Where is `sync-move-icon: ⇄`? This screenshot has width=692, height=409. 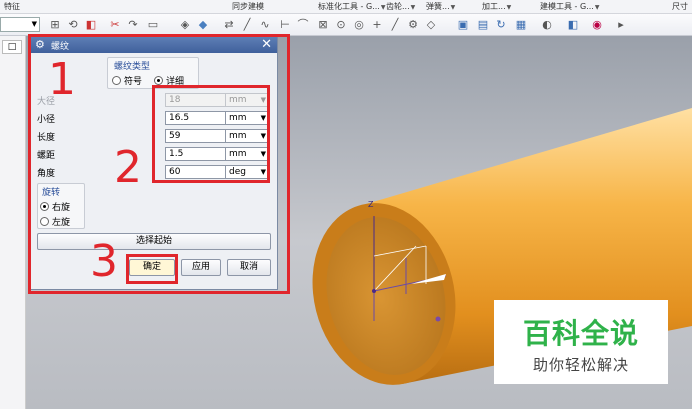 sync-move-icon: ⇄ is located at coordinates (229, 25).